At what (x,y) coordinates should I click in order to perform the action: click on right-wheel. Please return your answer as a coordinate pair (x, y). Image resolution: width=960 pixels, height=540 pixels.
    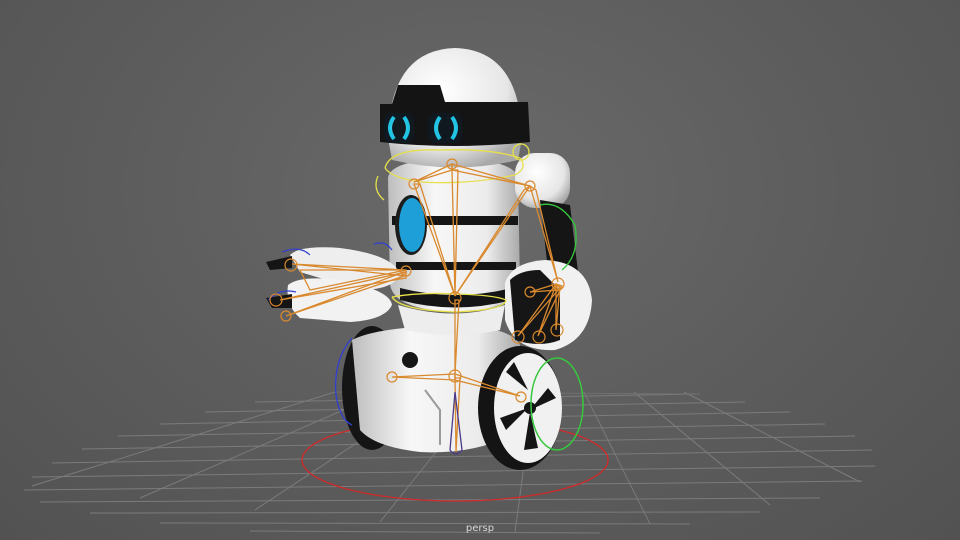
    Looking at the image, I should click on (520, 408).